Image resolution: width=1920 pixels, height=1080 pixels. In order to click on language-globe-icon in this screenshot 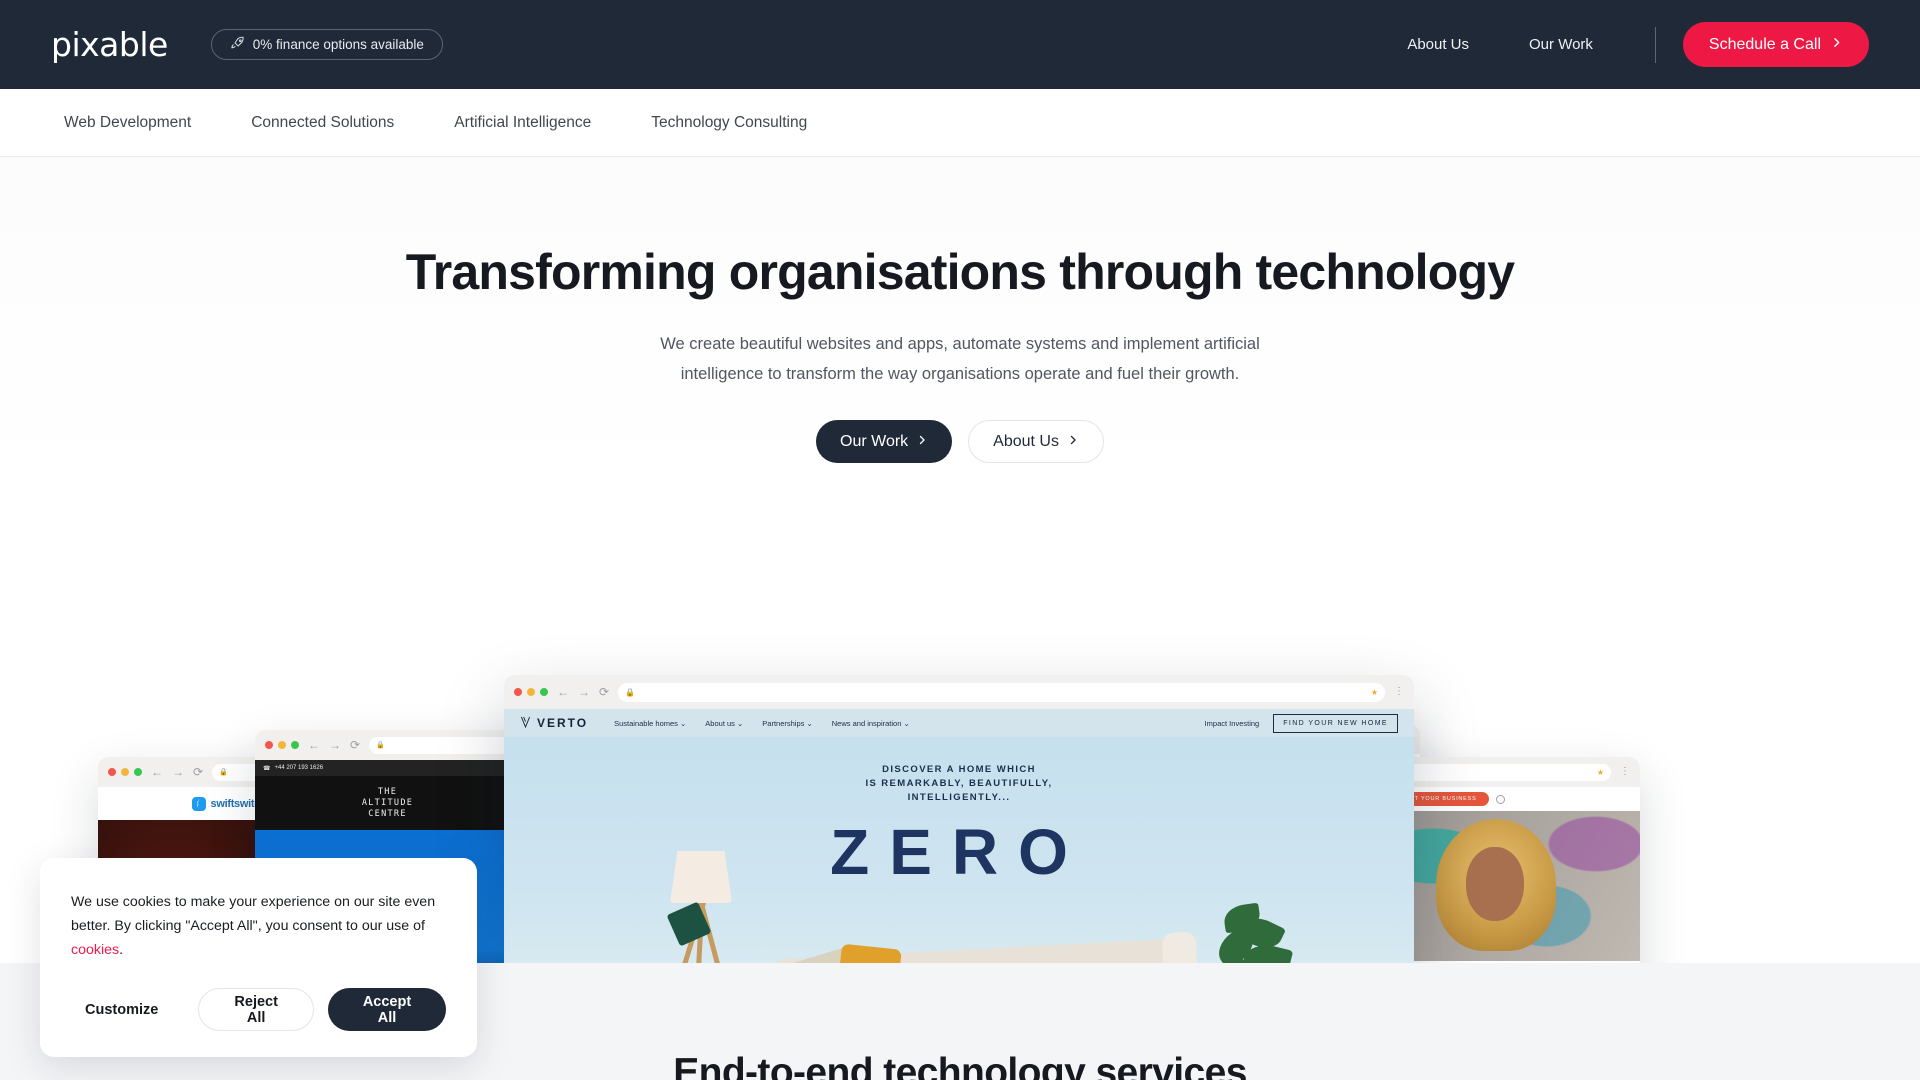, I will do `click(1500, 799)`.